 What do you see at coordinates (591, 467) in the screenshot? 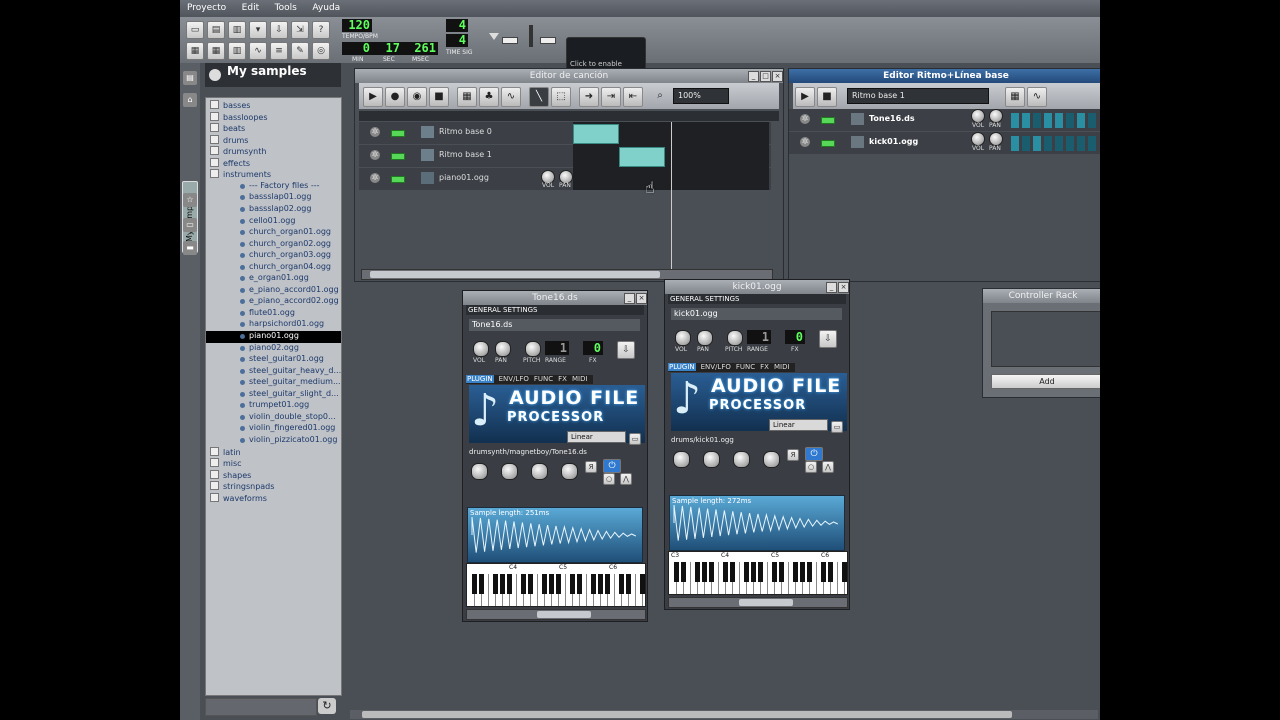
I see `reverse-icon: Я` at bounding box center [591, 467].